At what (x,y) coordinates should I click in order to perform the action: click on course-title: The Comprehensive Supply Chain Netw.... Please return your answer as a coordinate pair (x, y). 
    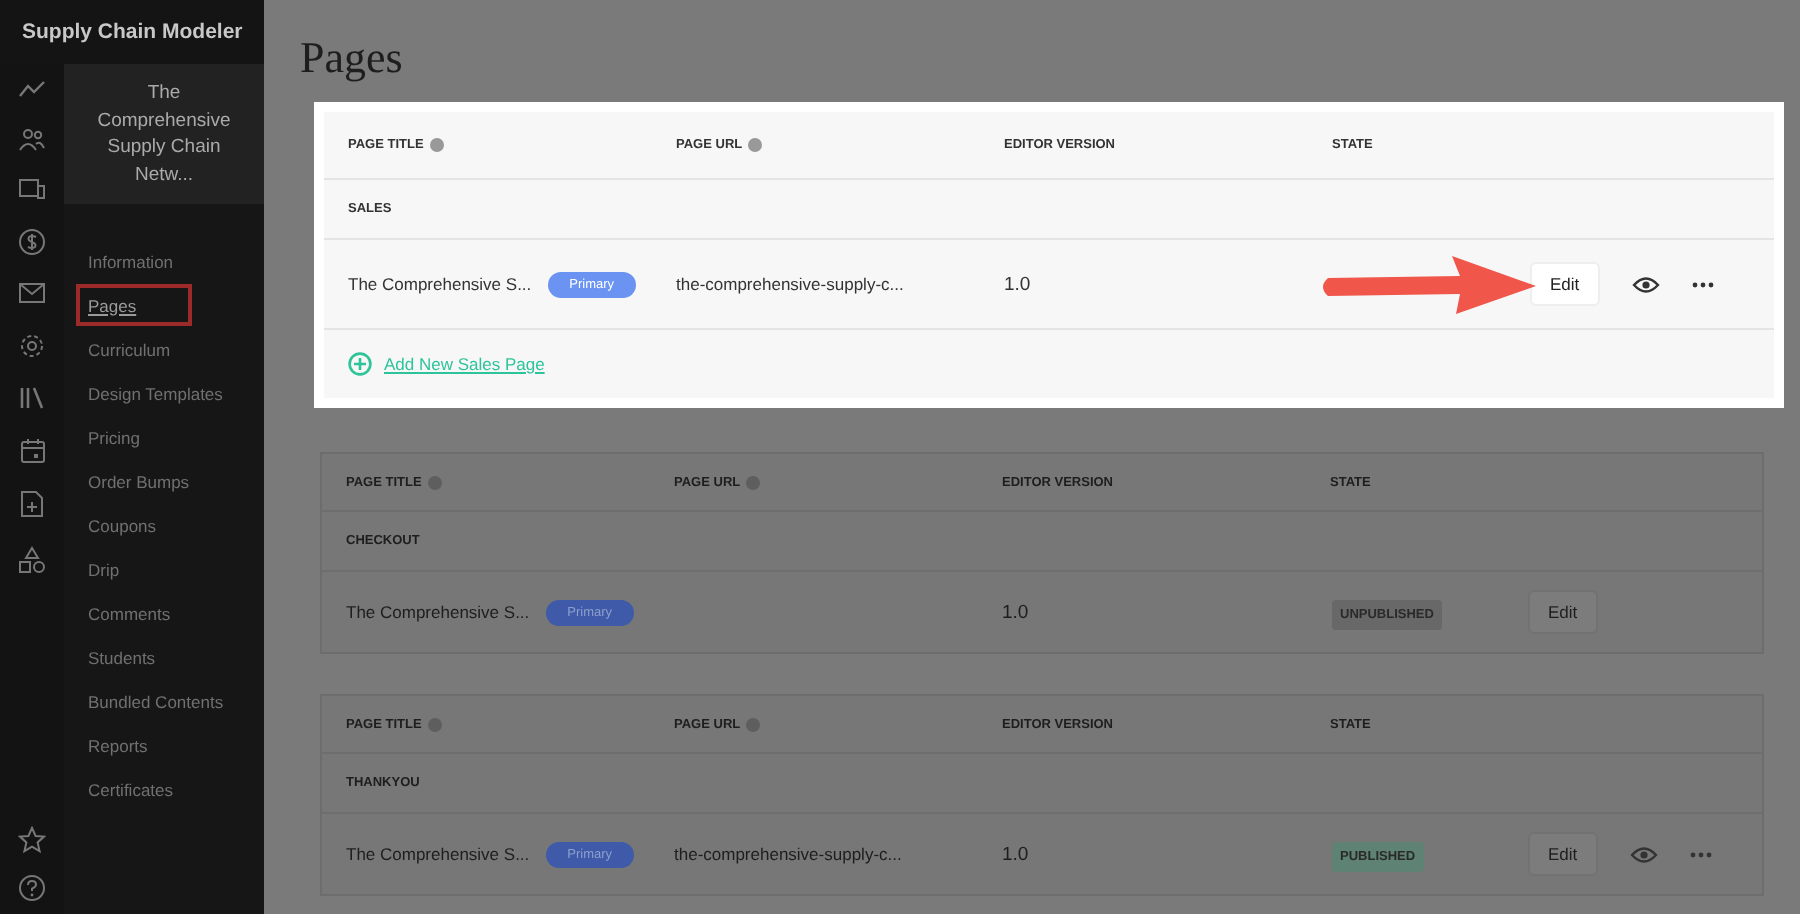
    Looking at the image, I should click on (164, 134).